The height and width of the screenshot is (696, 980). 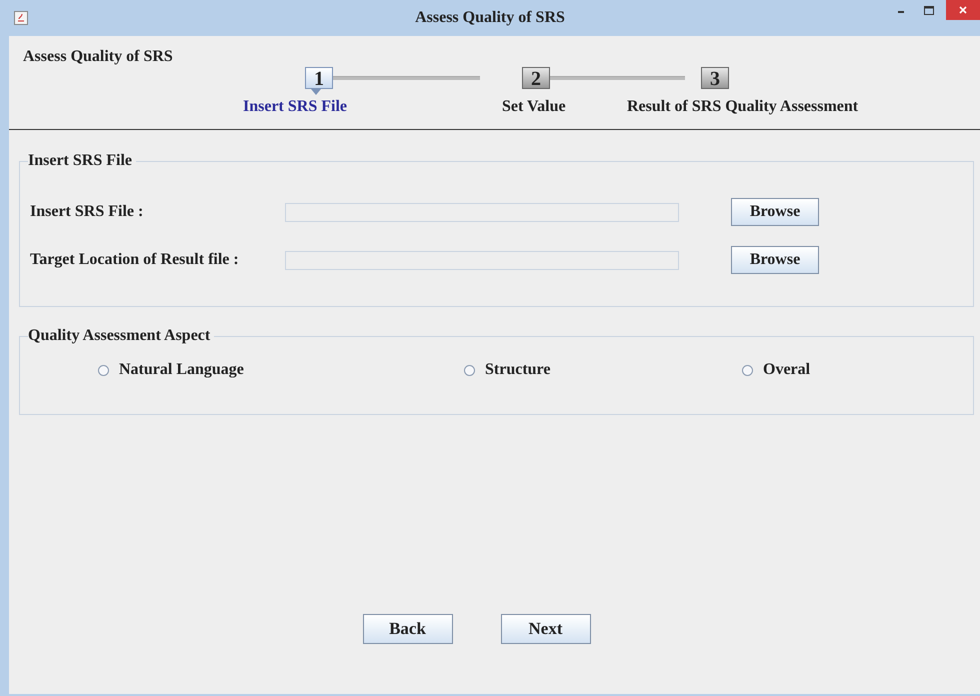 I want to click on radio-option: Natural Language, so click(x=281, y=370).